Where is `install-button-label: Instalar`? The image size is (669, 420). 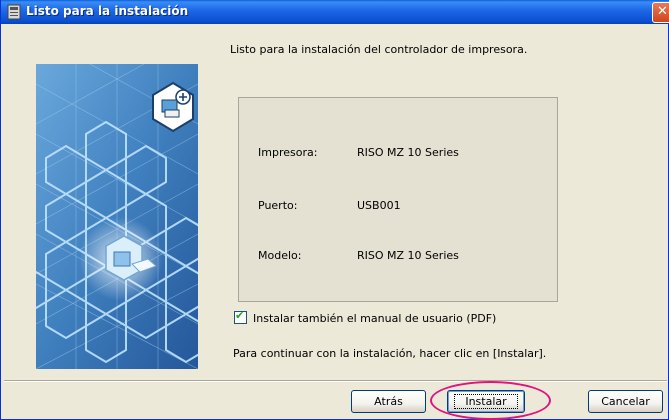 install-button-label: Instalar is located at coordinates (486, 401).